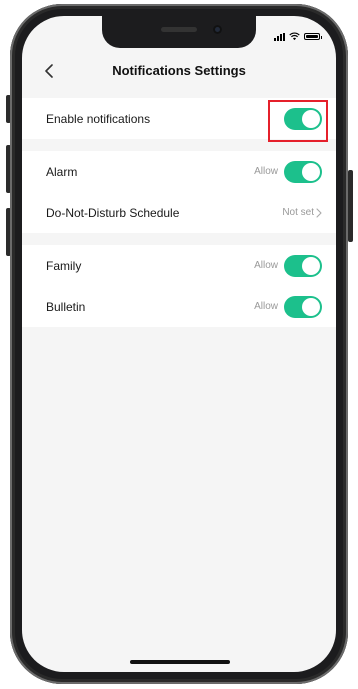  Describe the element at coordinates (298, 121) in the screenshot. I see `highlight-annotation` at that location.